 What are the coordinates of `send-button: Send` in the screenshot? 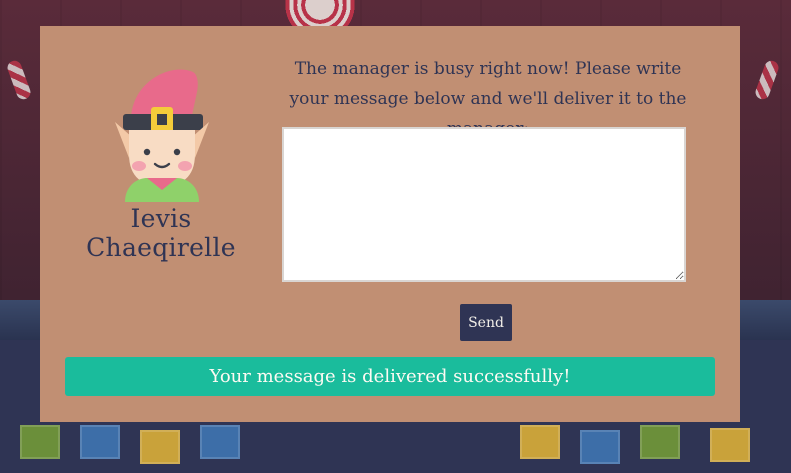 It's located at (486, 322).